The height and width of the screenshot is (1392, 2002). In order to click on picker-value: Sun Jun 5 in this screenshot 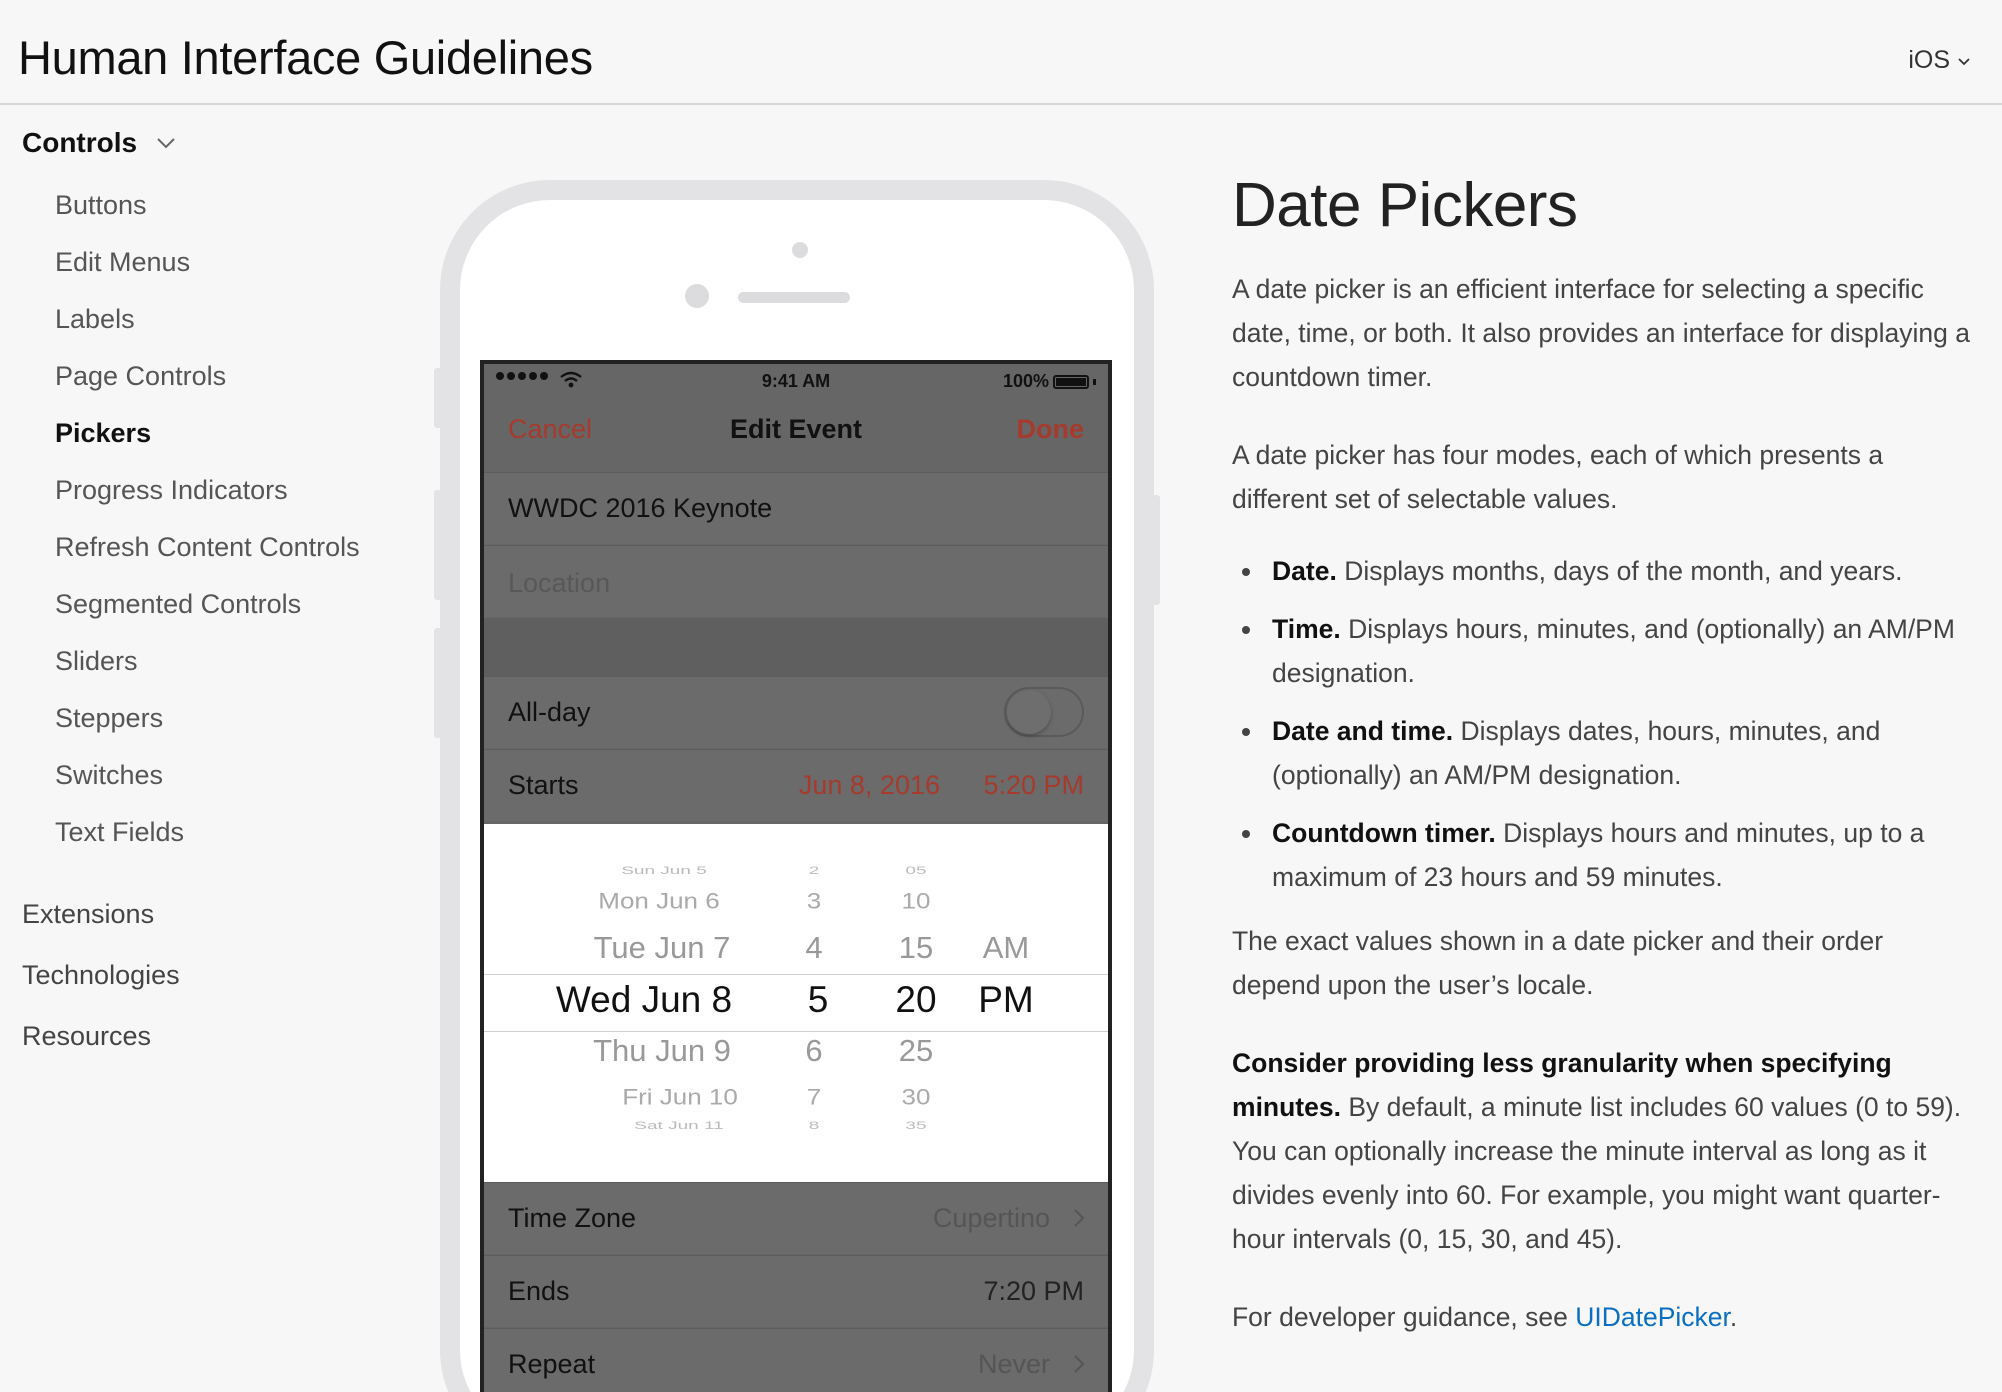, I will do `click(664, 870)`.